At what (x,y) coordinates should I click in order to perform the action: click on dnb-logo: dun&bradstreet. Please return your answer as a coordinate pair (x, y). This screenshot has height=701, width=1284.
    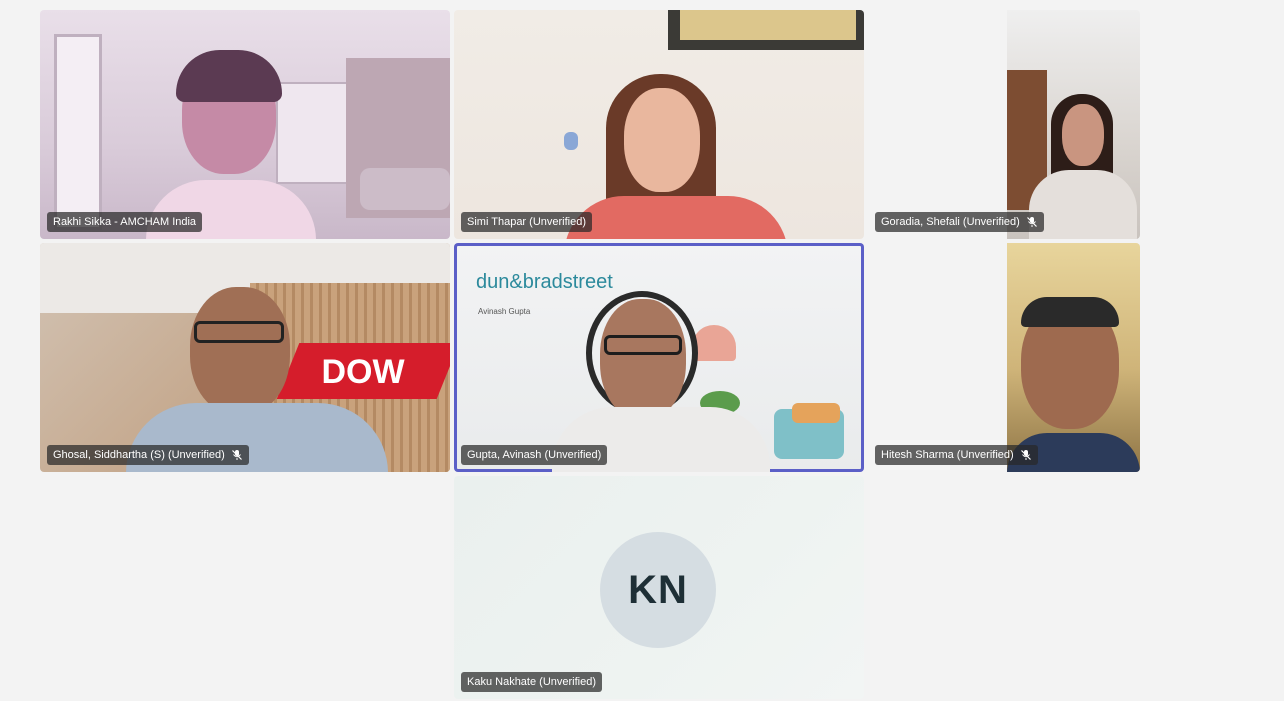
    Looking at the image, I should click on (544, 282).